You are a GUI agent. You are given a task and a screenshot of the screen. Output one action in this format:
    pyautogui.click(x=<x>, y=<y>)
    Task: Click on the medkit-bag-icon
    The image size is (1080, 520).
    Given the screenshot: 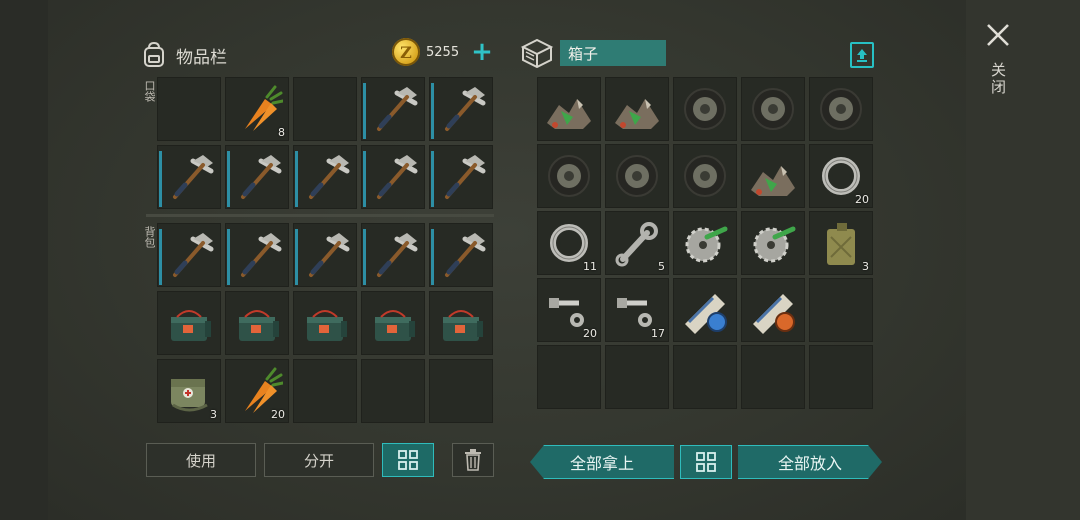 What is the action you would take?
    pyautogui.click(x=189, y=395)
    